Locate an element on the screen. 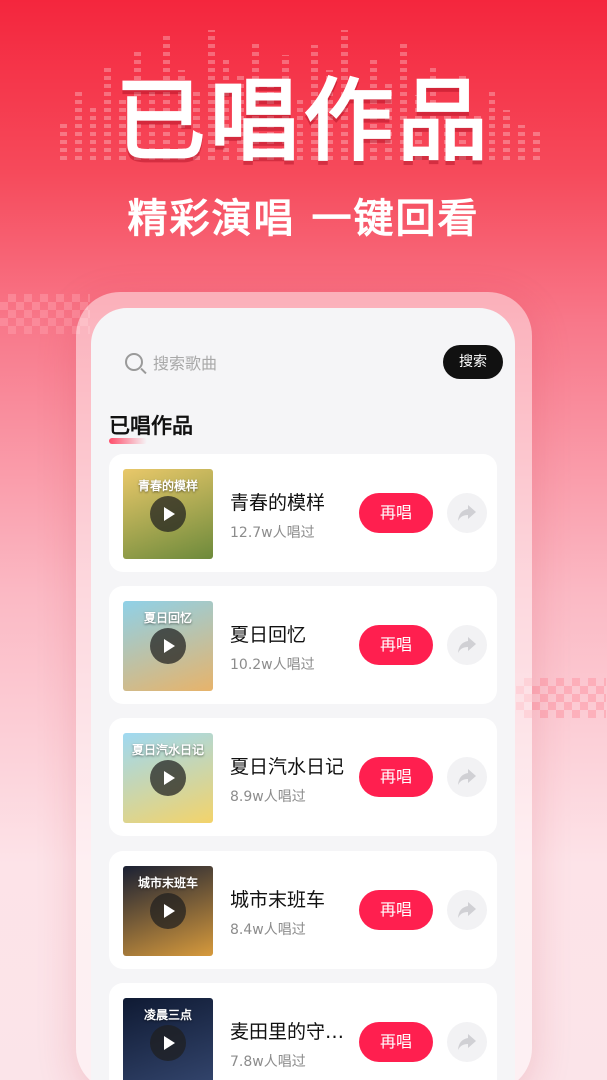  section-title-text: 已唱作品 is located at coordinates (151, 426).